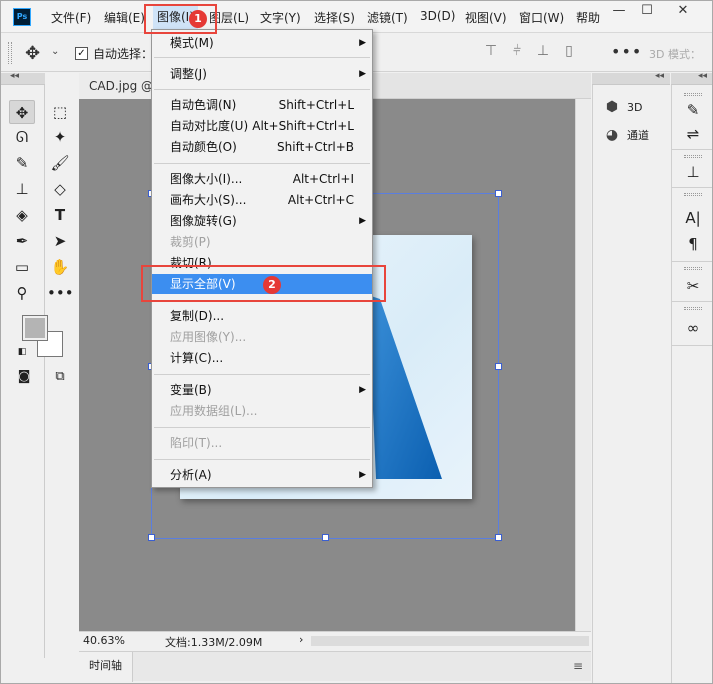 The width and height of the screenshot is (713, 684). Describe the element at coordinates (60, 189) in the screenshot. I see `eraser-tool-icon: ◇` at that location.